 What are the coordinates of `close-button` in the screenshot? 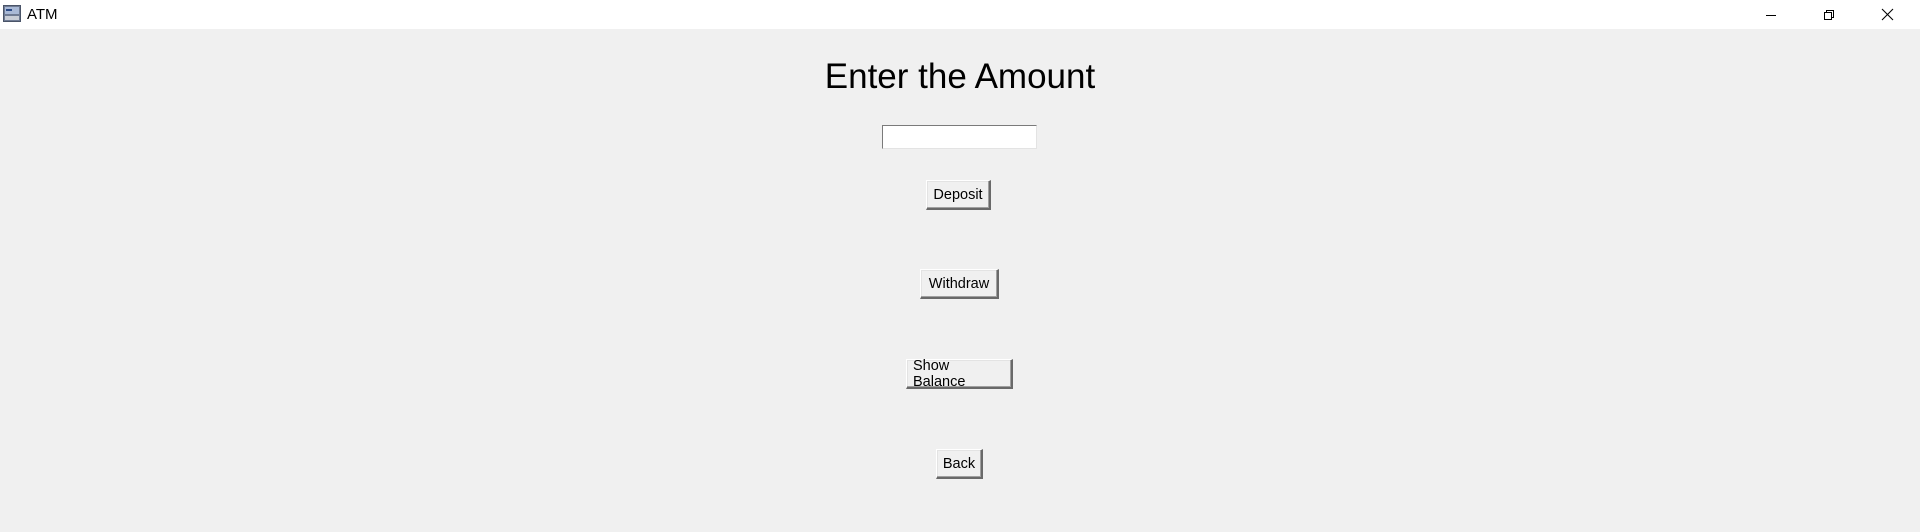 It's located at (1887, 14).